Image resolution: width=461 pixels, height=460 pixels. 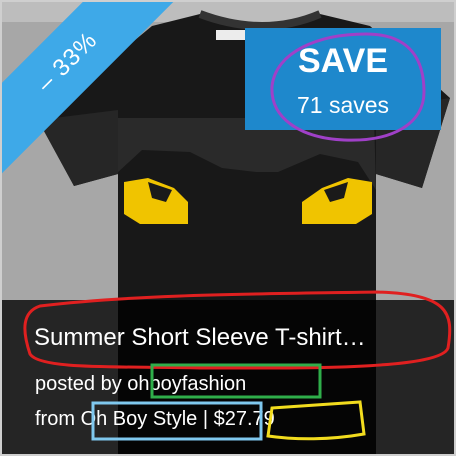 What do you see at coordinates (55, 419) in the screenshot?
I see `from-prefix: from` at bounding box center [55, 419].